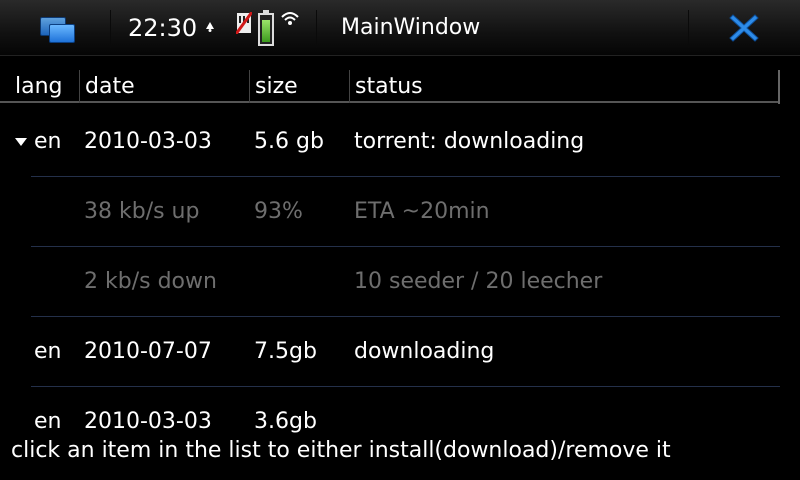  Describe the element at coordinates (285, 351) in the screenshot. I see `cell-size: 7.5gb` at that location.